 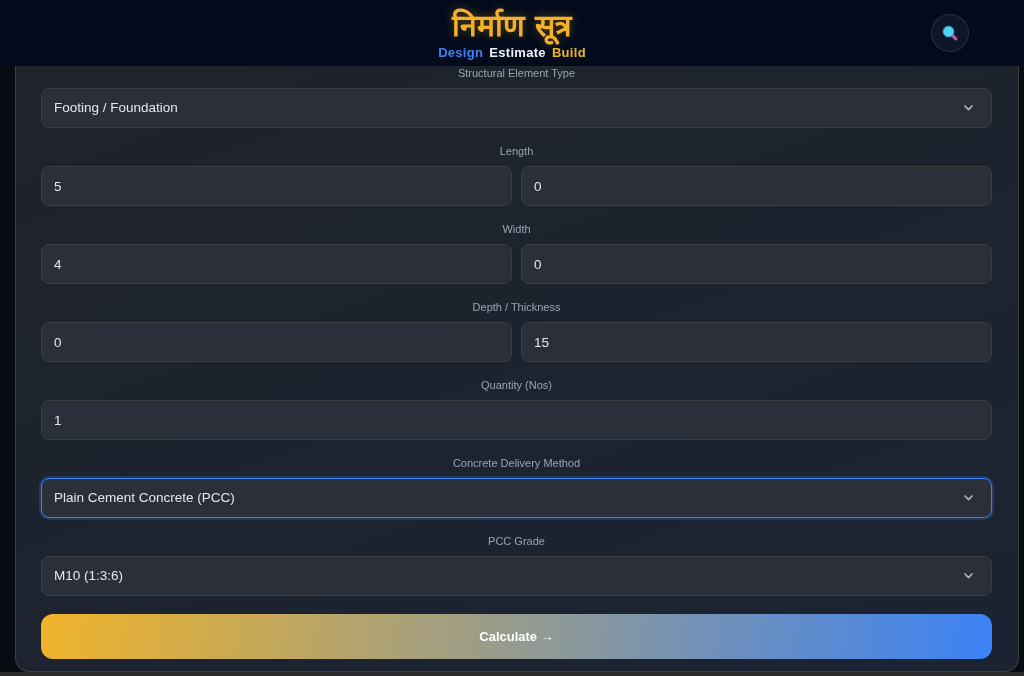 What do you see at coordinates (516, 151) in the screenshot?
I see `field-label: Length` at bounding box center [516, 151].